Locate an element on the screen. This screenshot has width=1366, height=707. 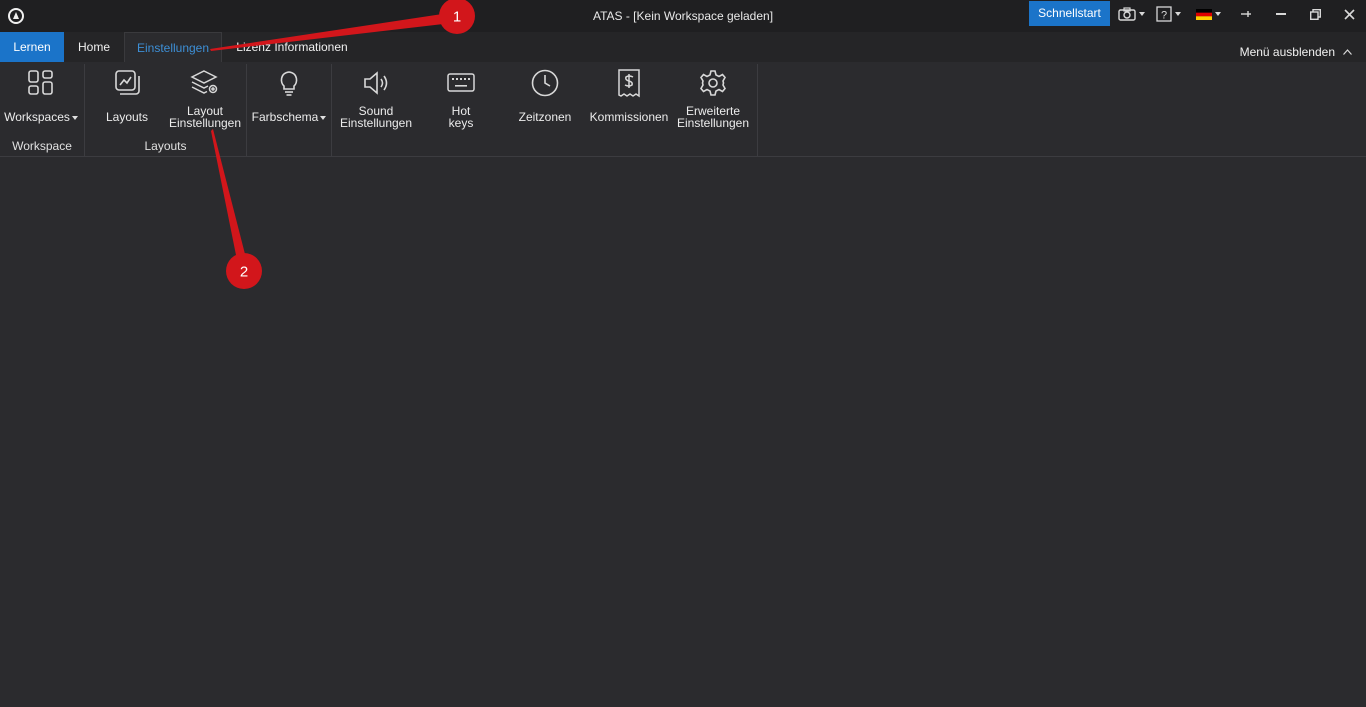
annotation-marker-2-label: 2 is located at coordinates (244, 272).